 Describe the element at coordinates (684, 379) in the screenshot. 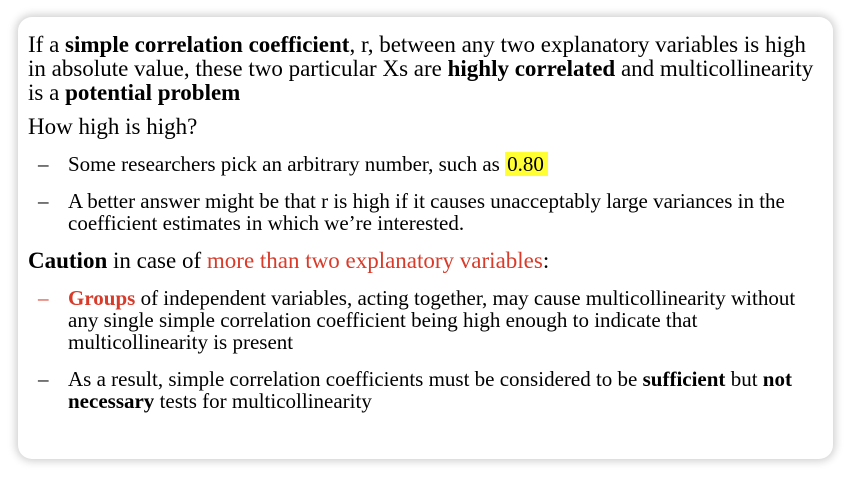

I see `bold-sufficient: sufficient` at that location.